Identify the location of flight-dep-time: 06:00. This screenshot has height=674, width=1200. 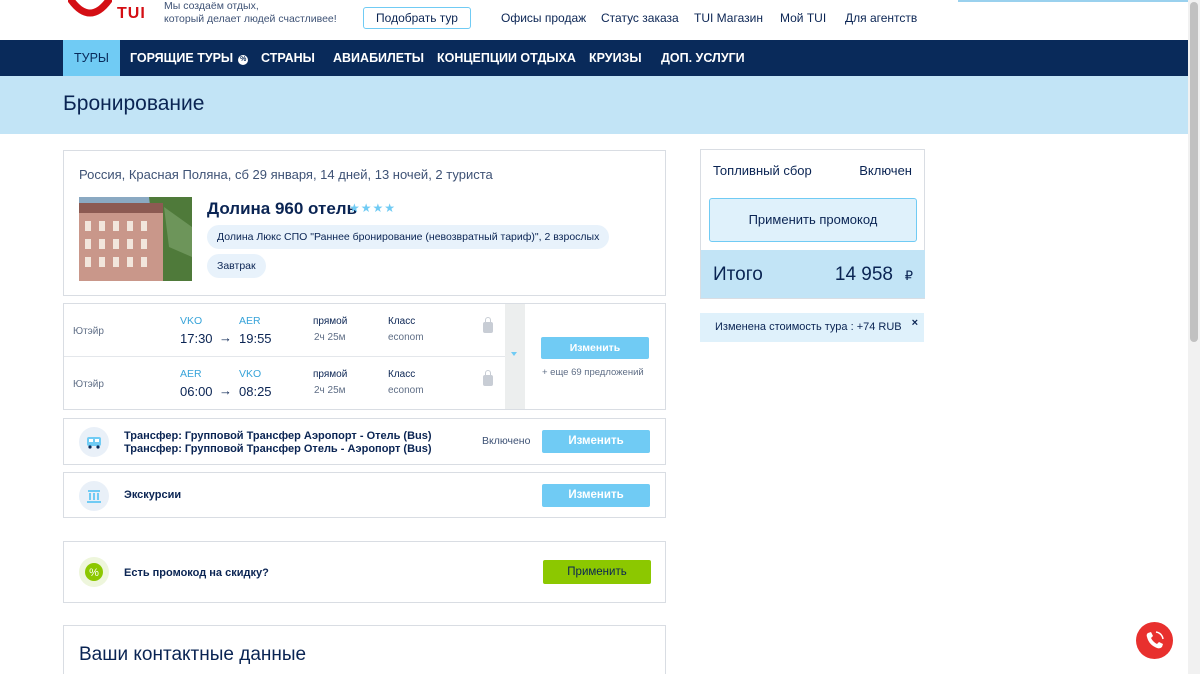
(196, 391).